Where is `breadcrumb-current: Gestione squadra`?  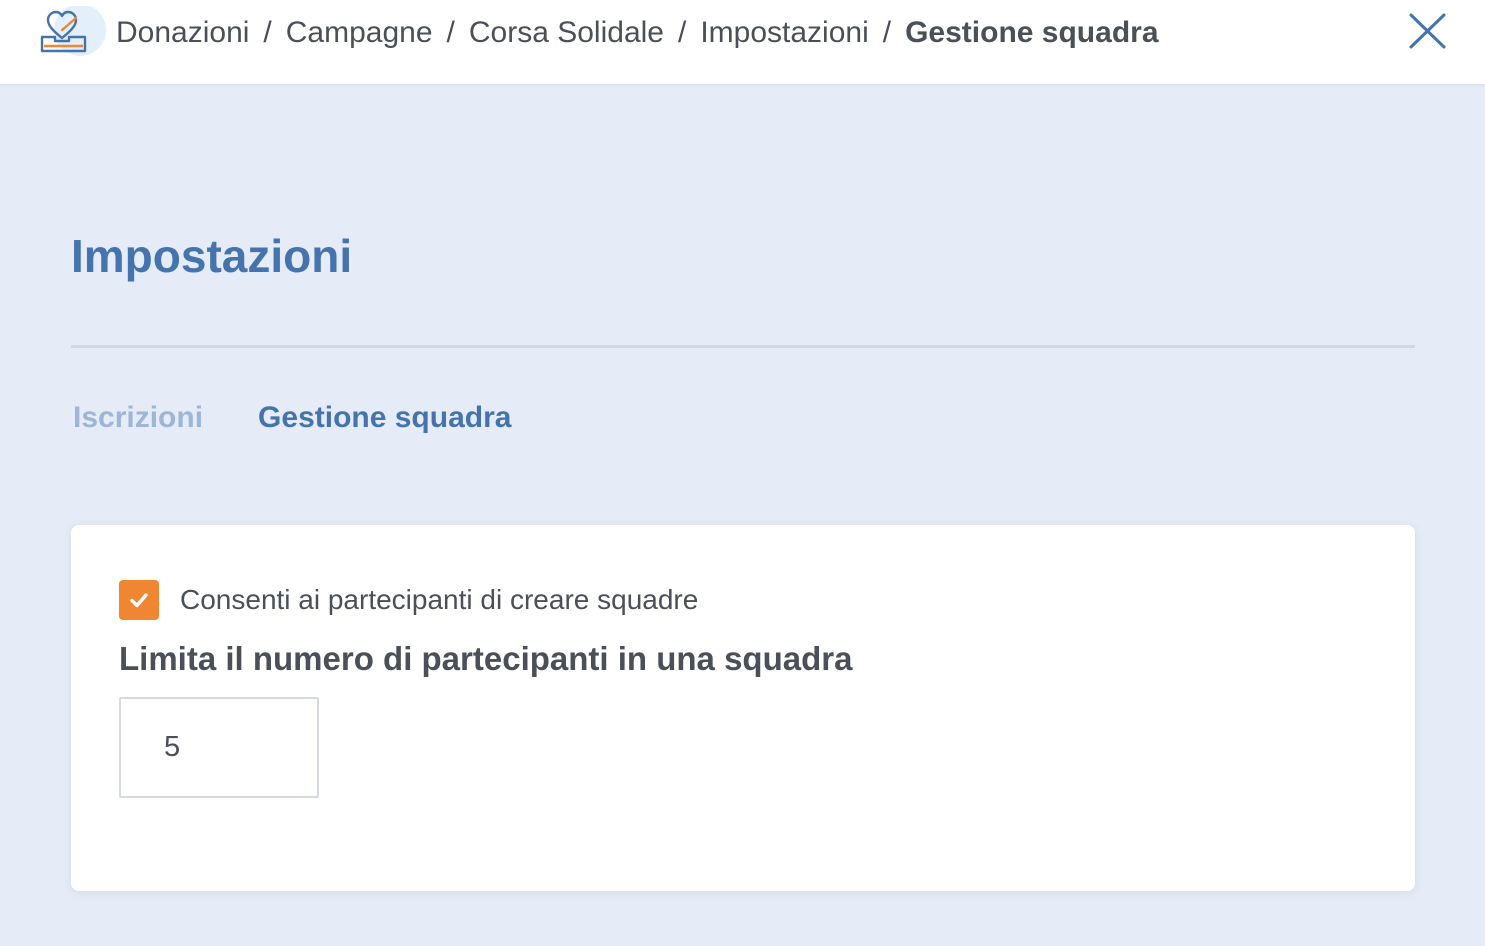 breadcrumb-current: Gestione squadra is located at coordinates (1032, 32).